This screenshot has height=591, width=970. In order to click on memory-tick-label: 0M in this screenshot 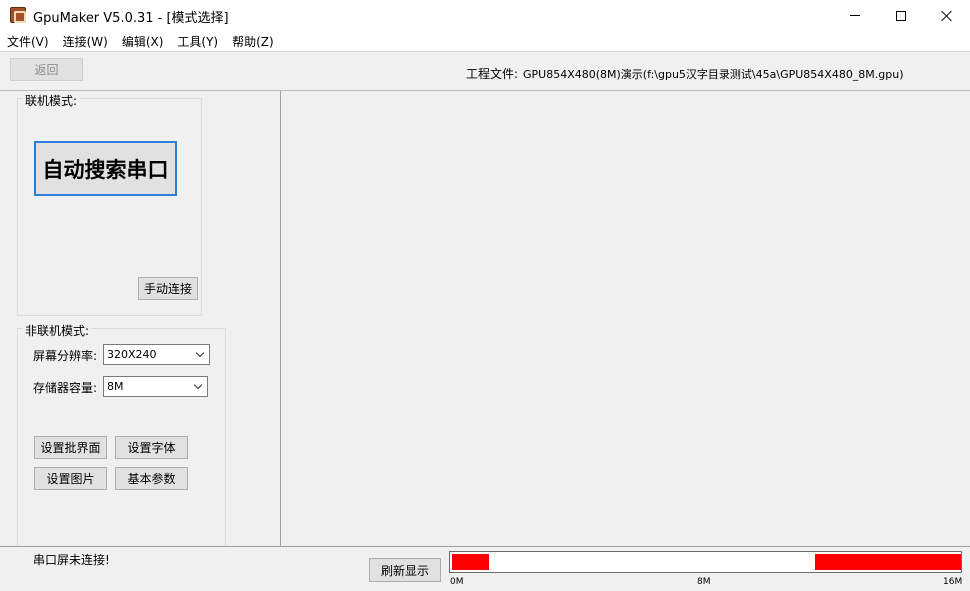, I will do `click(457, 582)`.